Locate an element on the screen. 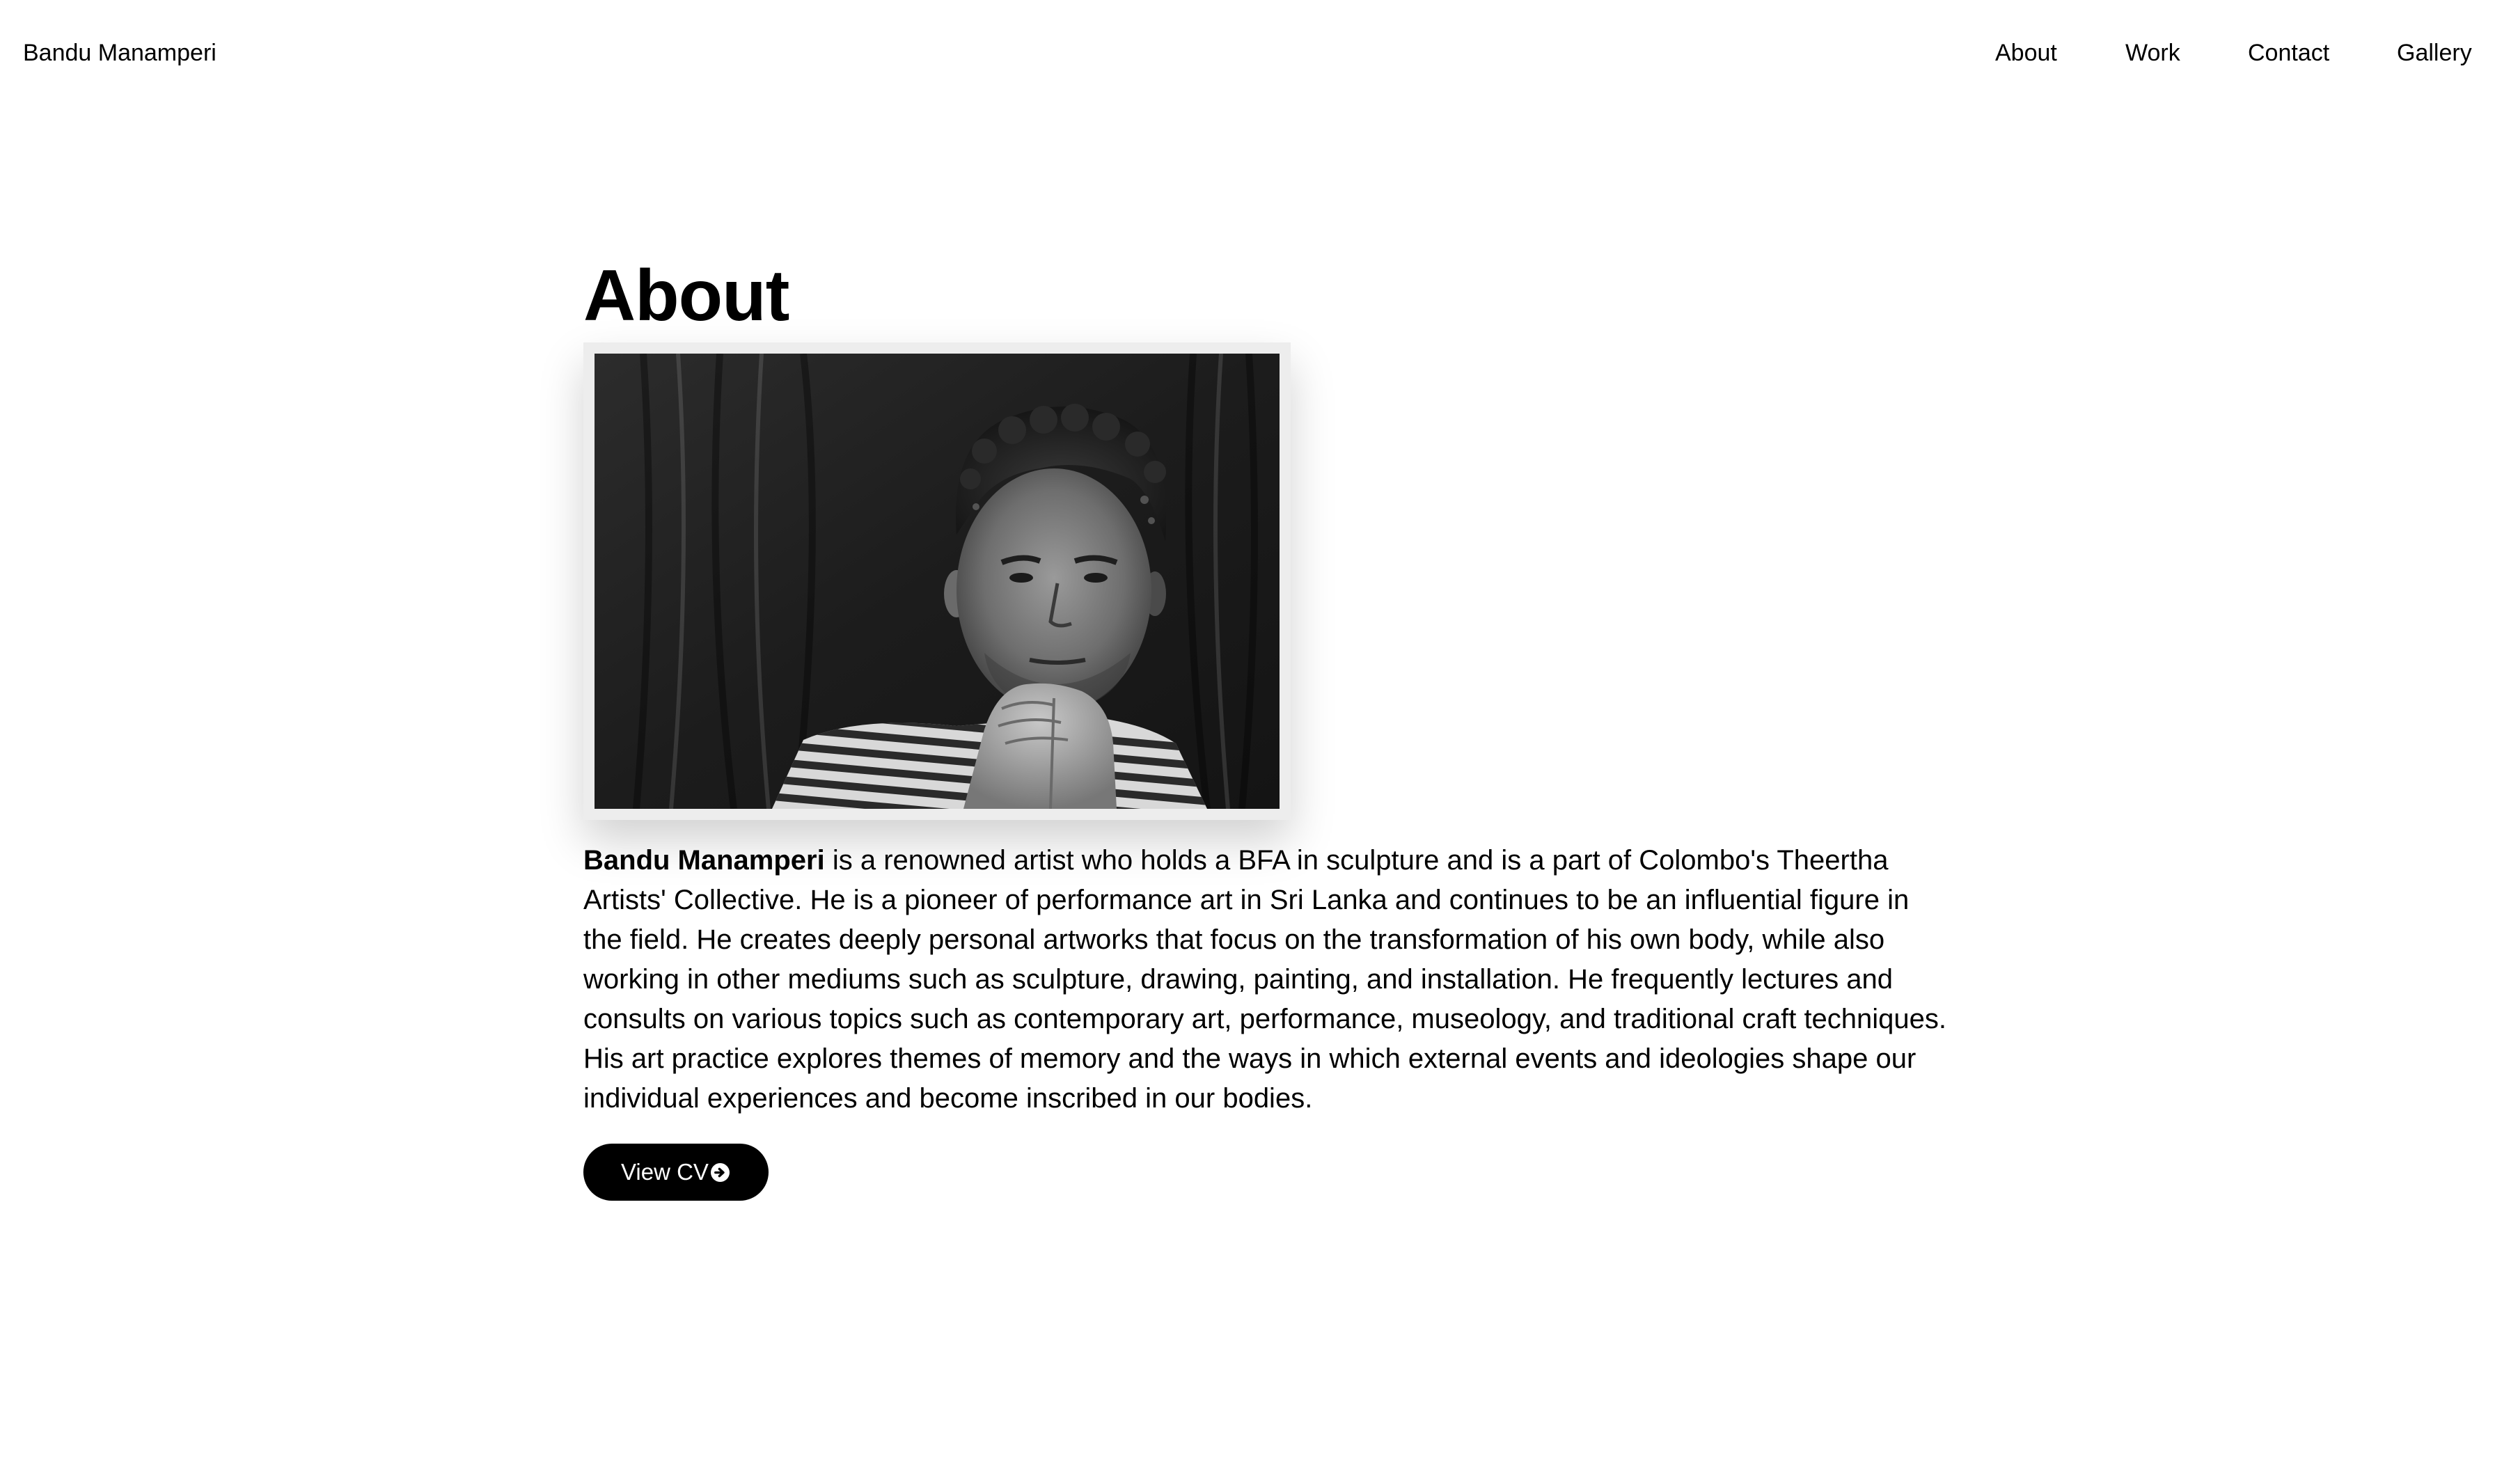 The width and height of the screenshot is (2495, 1484). artist-portrait-photo is located at coordinates (937, 581).